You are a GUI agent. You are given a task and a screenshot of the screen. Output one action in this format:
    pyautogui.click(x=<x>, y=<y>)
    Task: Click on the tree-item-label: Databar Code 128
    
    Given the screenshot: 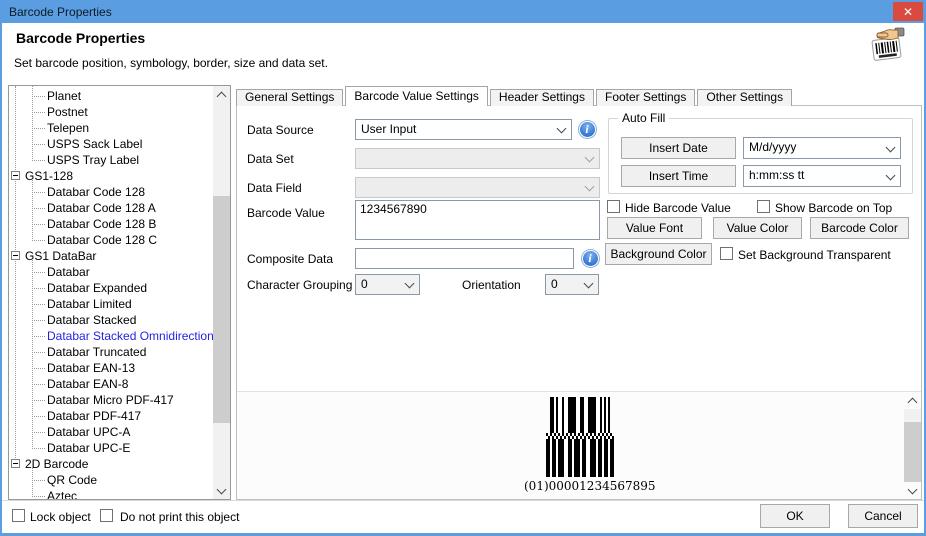 What is the action you would take?
    pyautogui.click(x=96, y=192)
    